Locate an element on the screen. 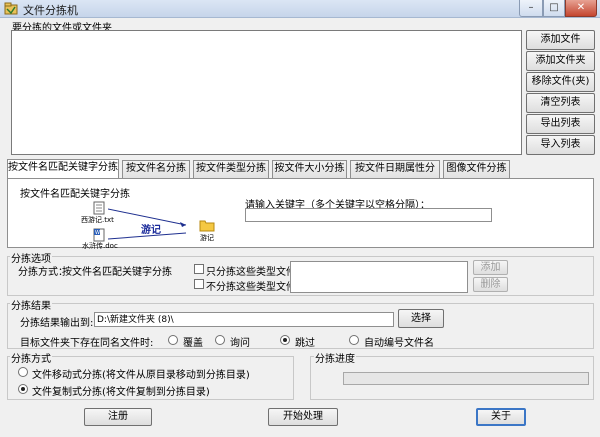 The height and width of the screenshot is (437, 600). clear-list-button: 清空列表 is located at coordinates (560, 103).